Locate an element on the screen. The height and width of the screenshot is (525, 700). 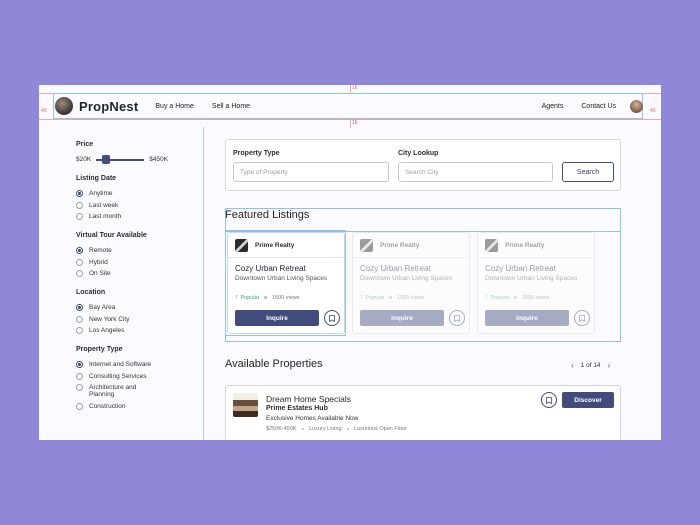
radio-option: New York City is located at coordinates (139, 319).